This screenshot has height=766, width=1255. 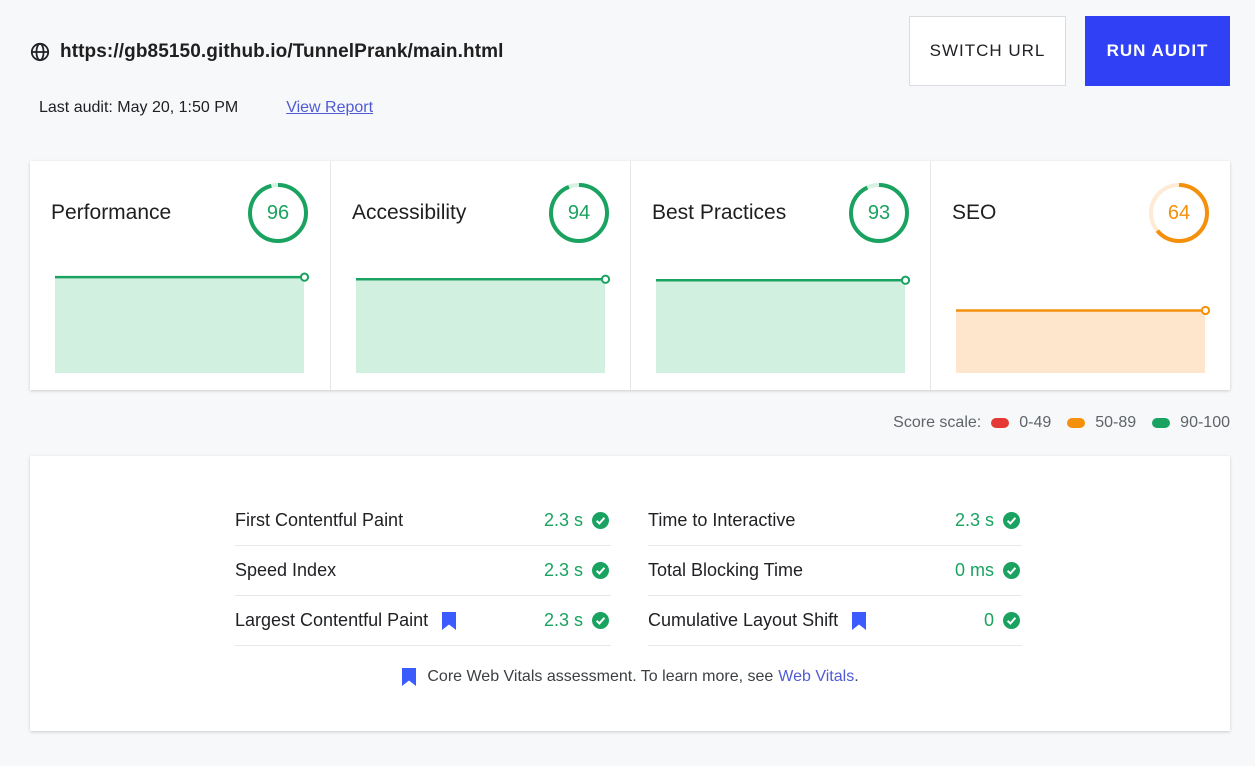 I want to click on globe-icon, so click(x=40, y=52).